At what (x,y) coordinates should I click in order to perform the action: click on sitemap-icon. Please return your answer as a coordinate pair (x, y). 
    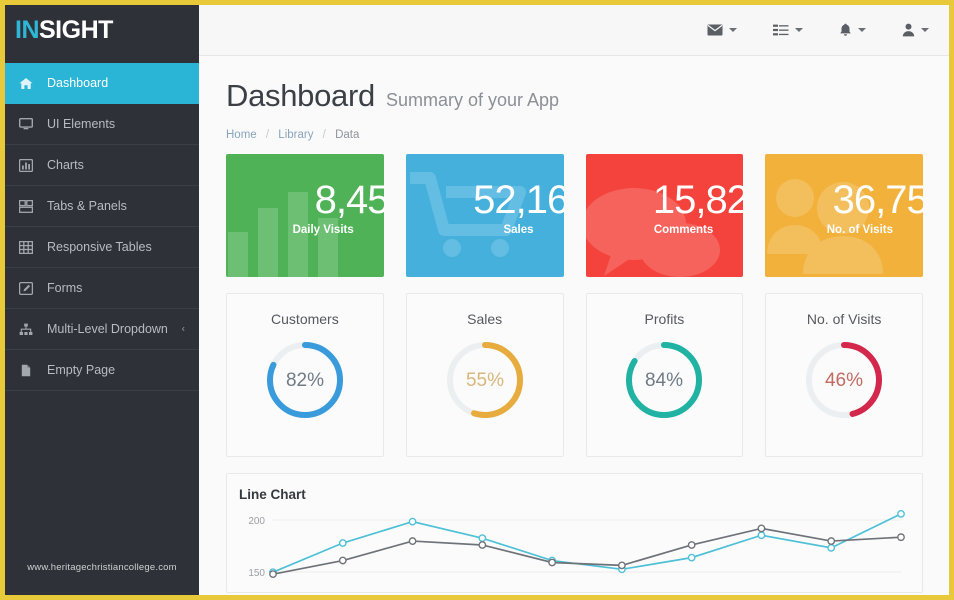
    Looking at the image, I should click on (30, 329).